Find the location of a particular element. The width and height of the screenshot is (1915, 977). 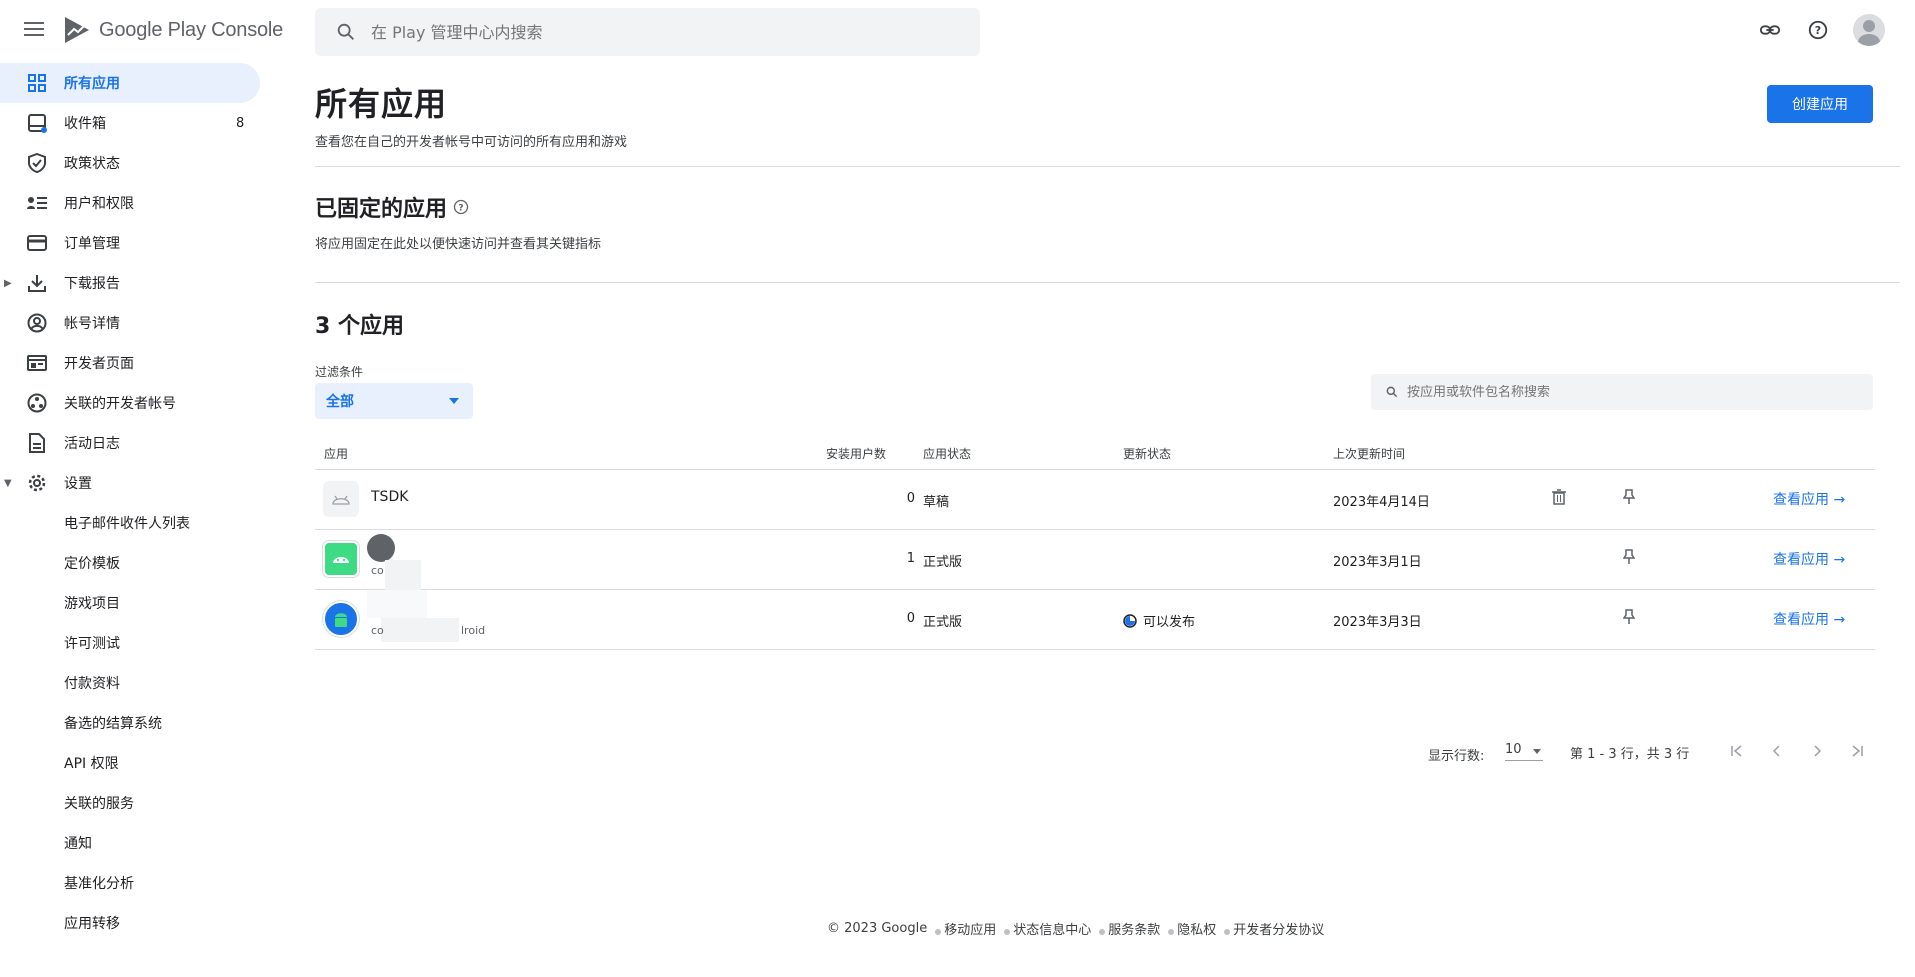

collapse-caret-icon: ▼ is located at coordinates (8, 483).